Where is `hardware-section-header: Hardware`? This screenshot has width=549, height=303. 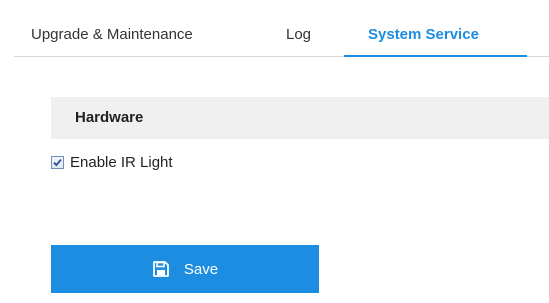
hardware-section-header: Hardware is located at coordinates (300, 118).